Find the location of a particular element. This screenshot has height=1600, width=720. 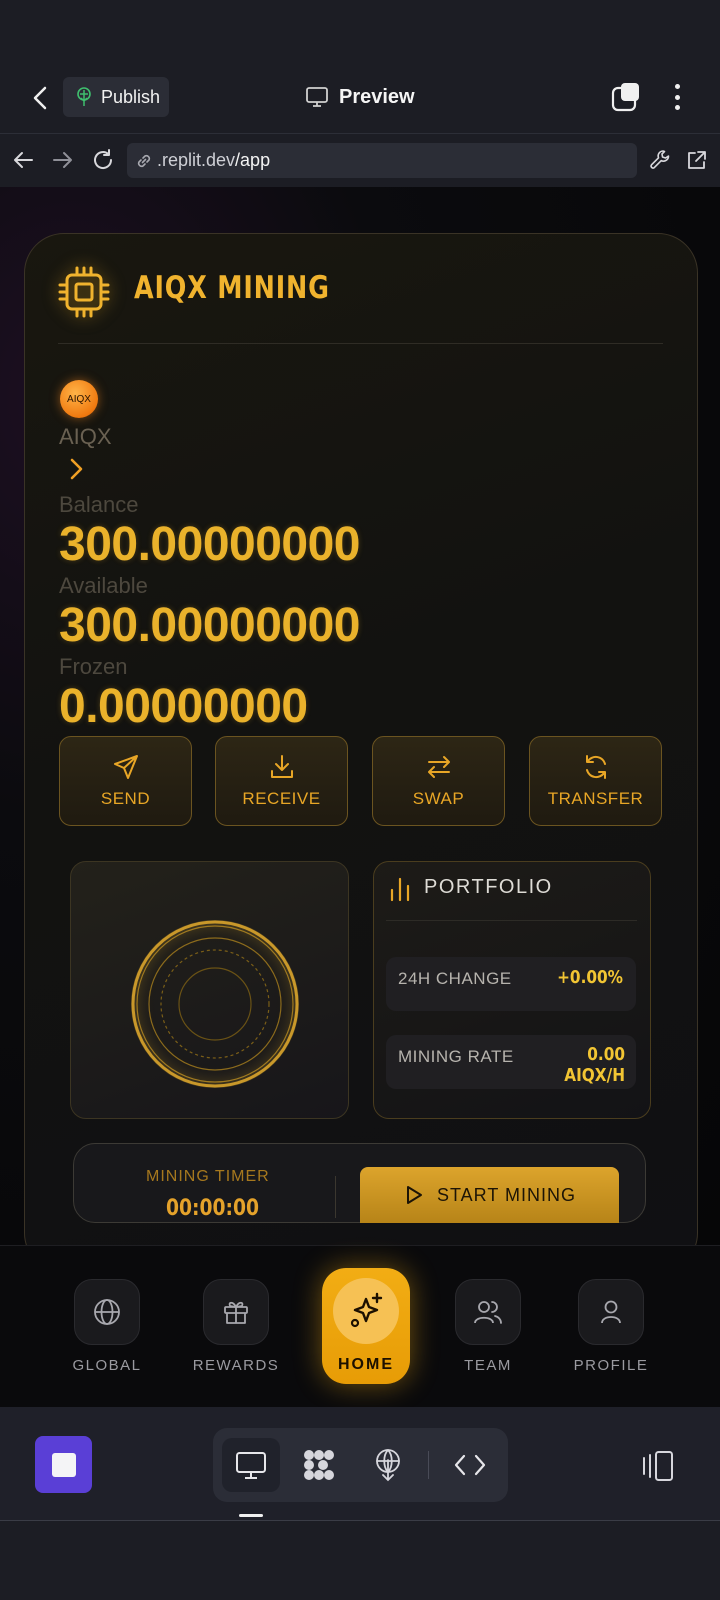

url-path: /app is located at coordinates (253, 160).